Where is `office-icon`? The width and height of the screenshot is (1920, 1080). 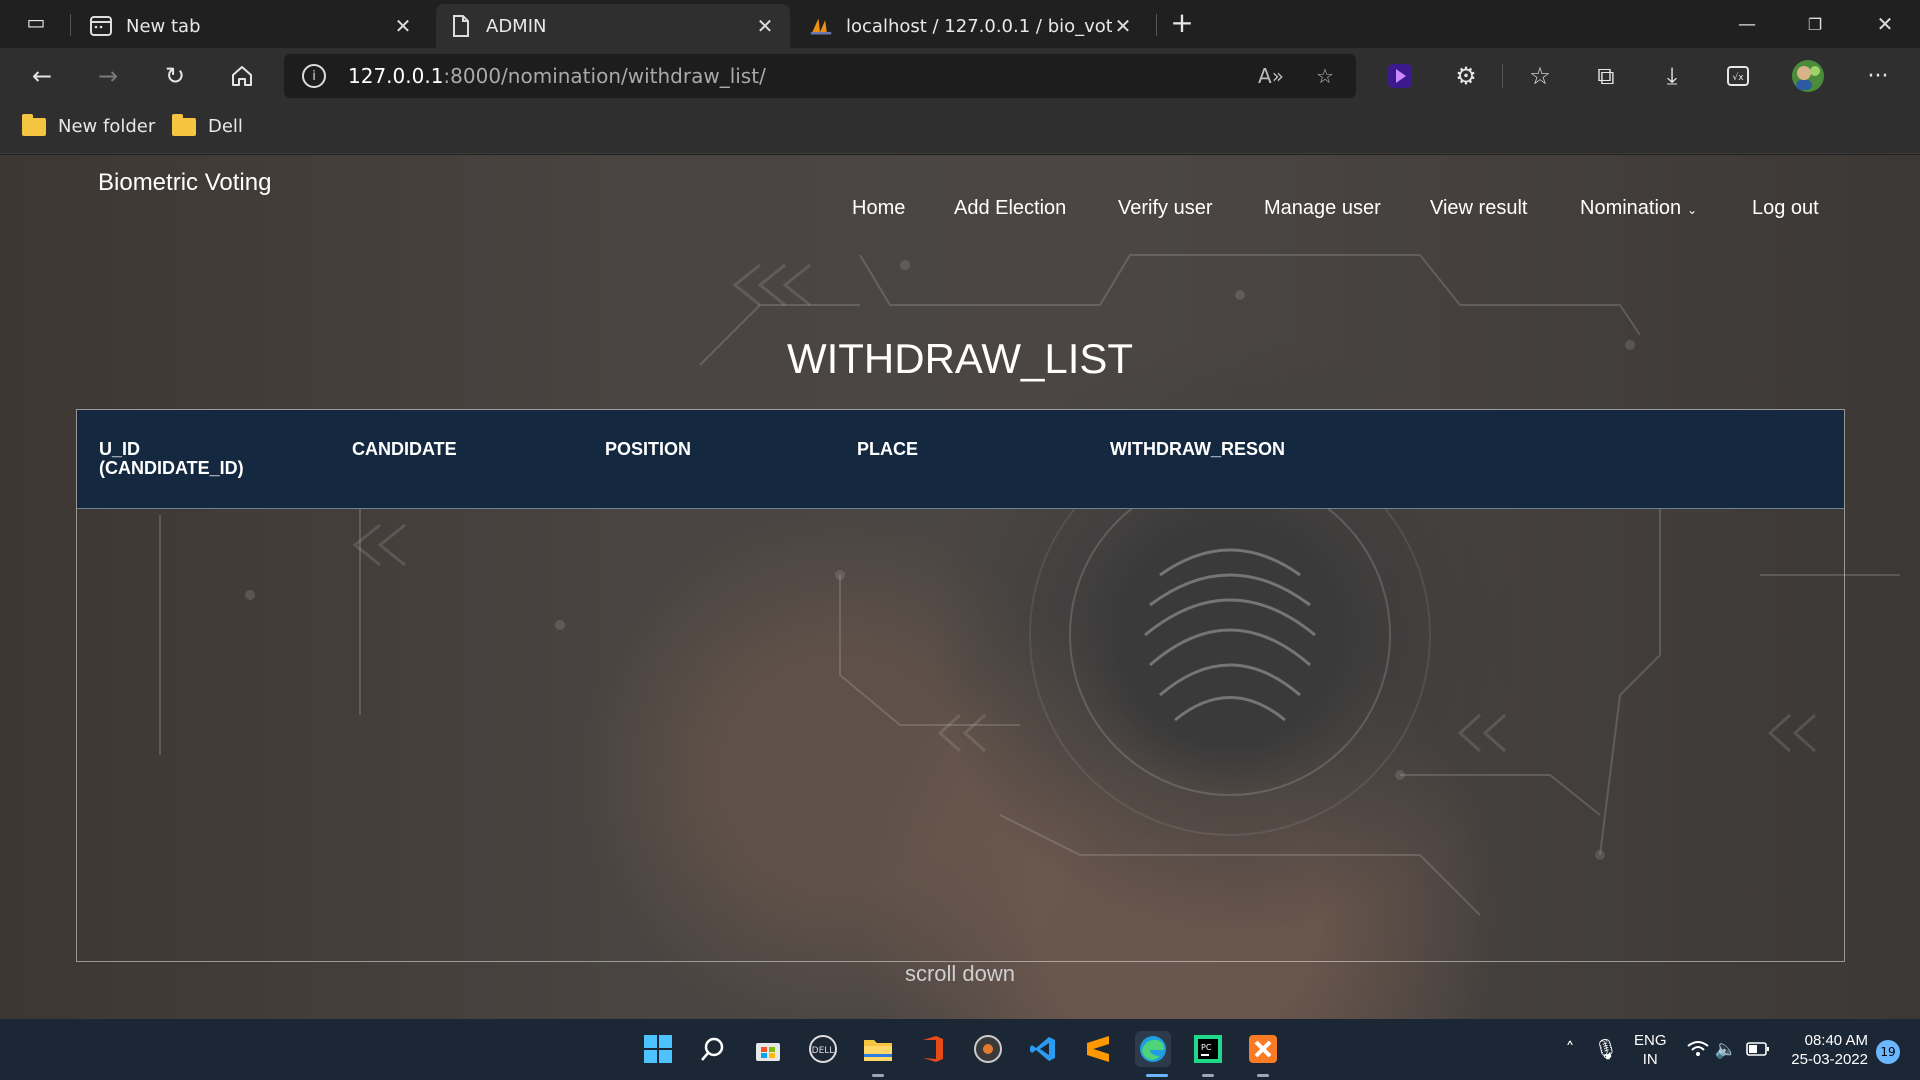
office-icon is located at coordinates (933, 1049).